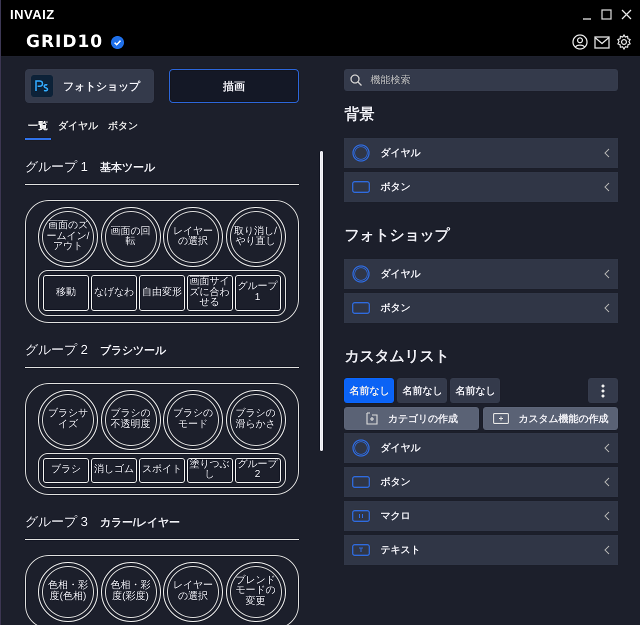 Image resolution: width=640 pixels, height=625 pixels. Describe the element at coordinates (500, 418) in the screenshot. I see `add-key-icon` at that location.